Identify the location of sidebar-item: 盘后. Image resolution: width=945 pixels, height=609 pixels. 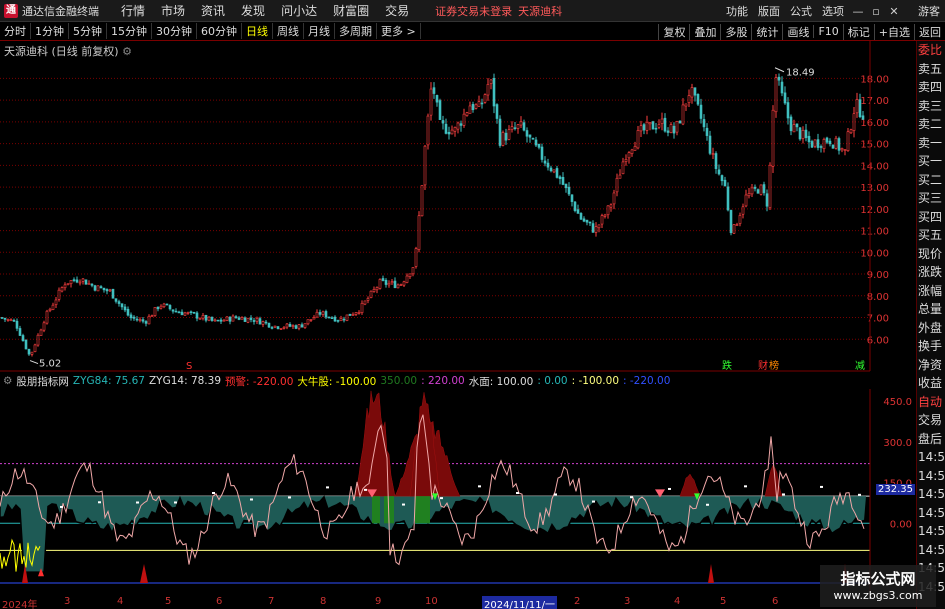
(931, 439).